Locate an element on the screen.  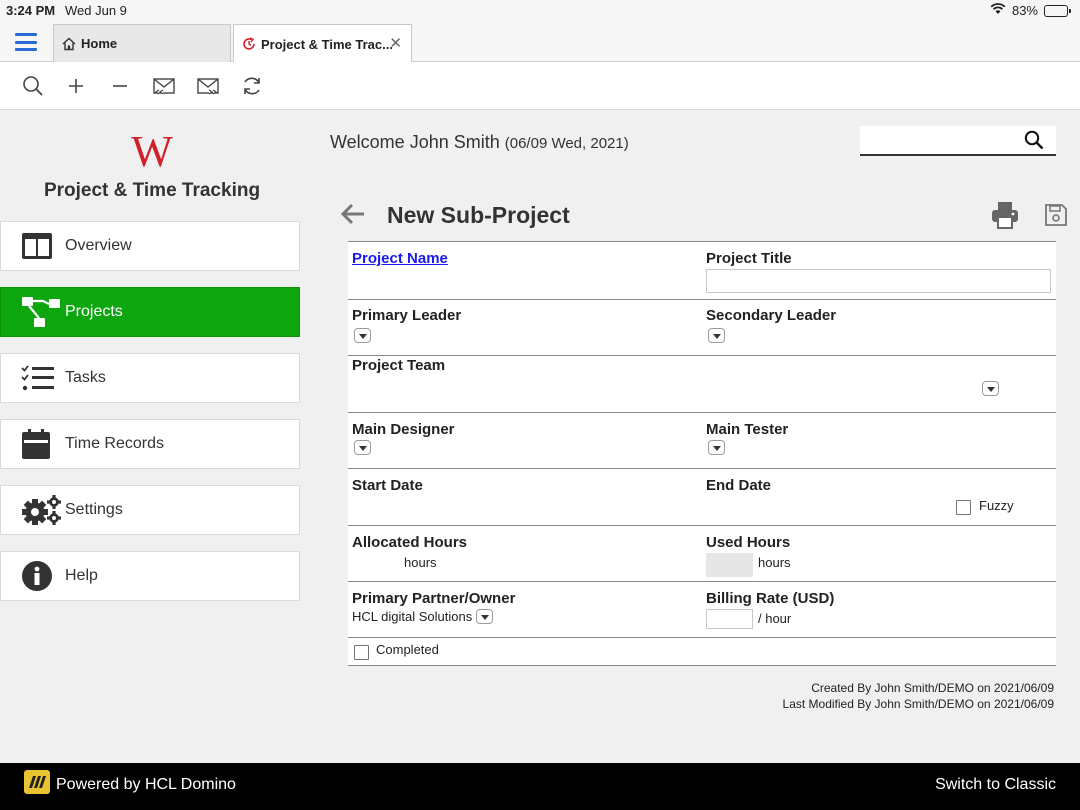
project-team-label: Project Team is located at coordinates (399, 365).